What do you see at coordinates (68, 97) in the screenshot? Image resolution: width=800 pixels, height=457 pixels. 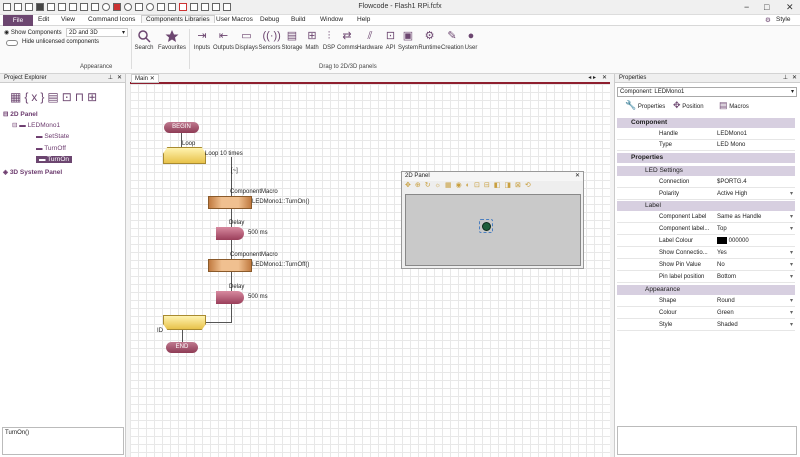 I see `io-icon: ⊡` at bounding box center [68, 97].